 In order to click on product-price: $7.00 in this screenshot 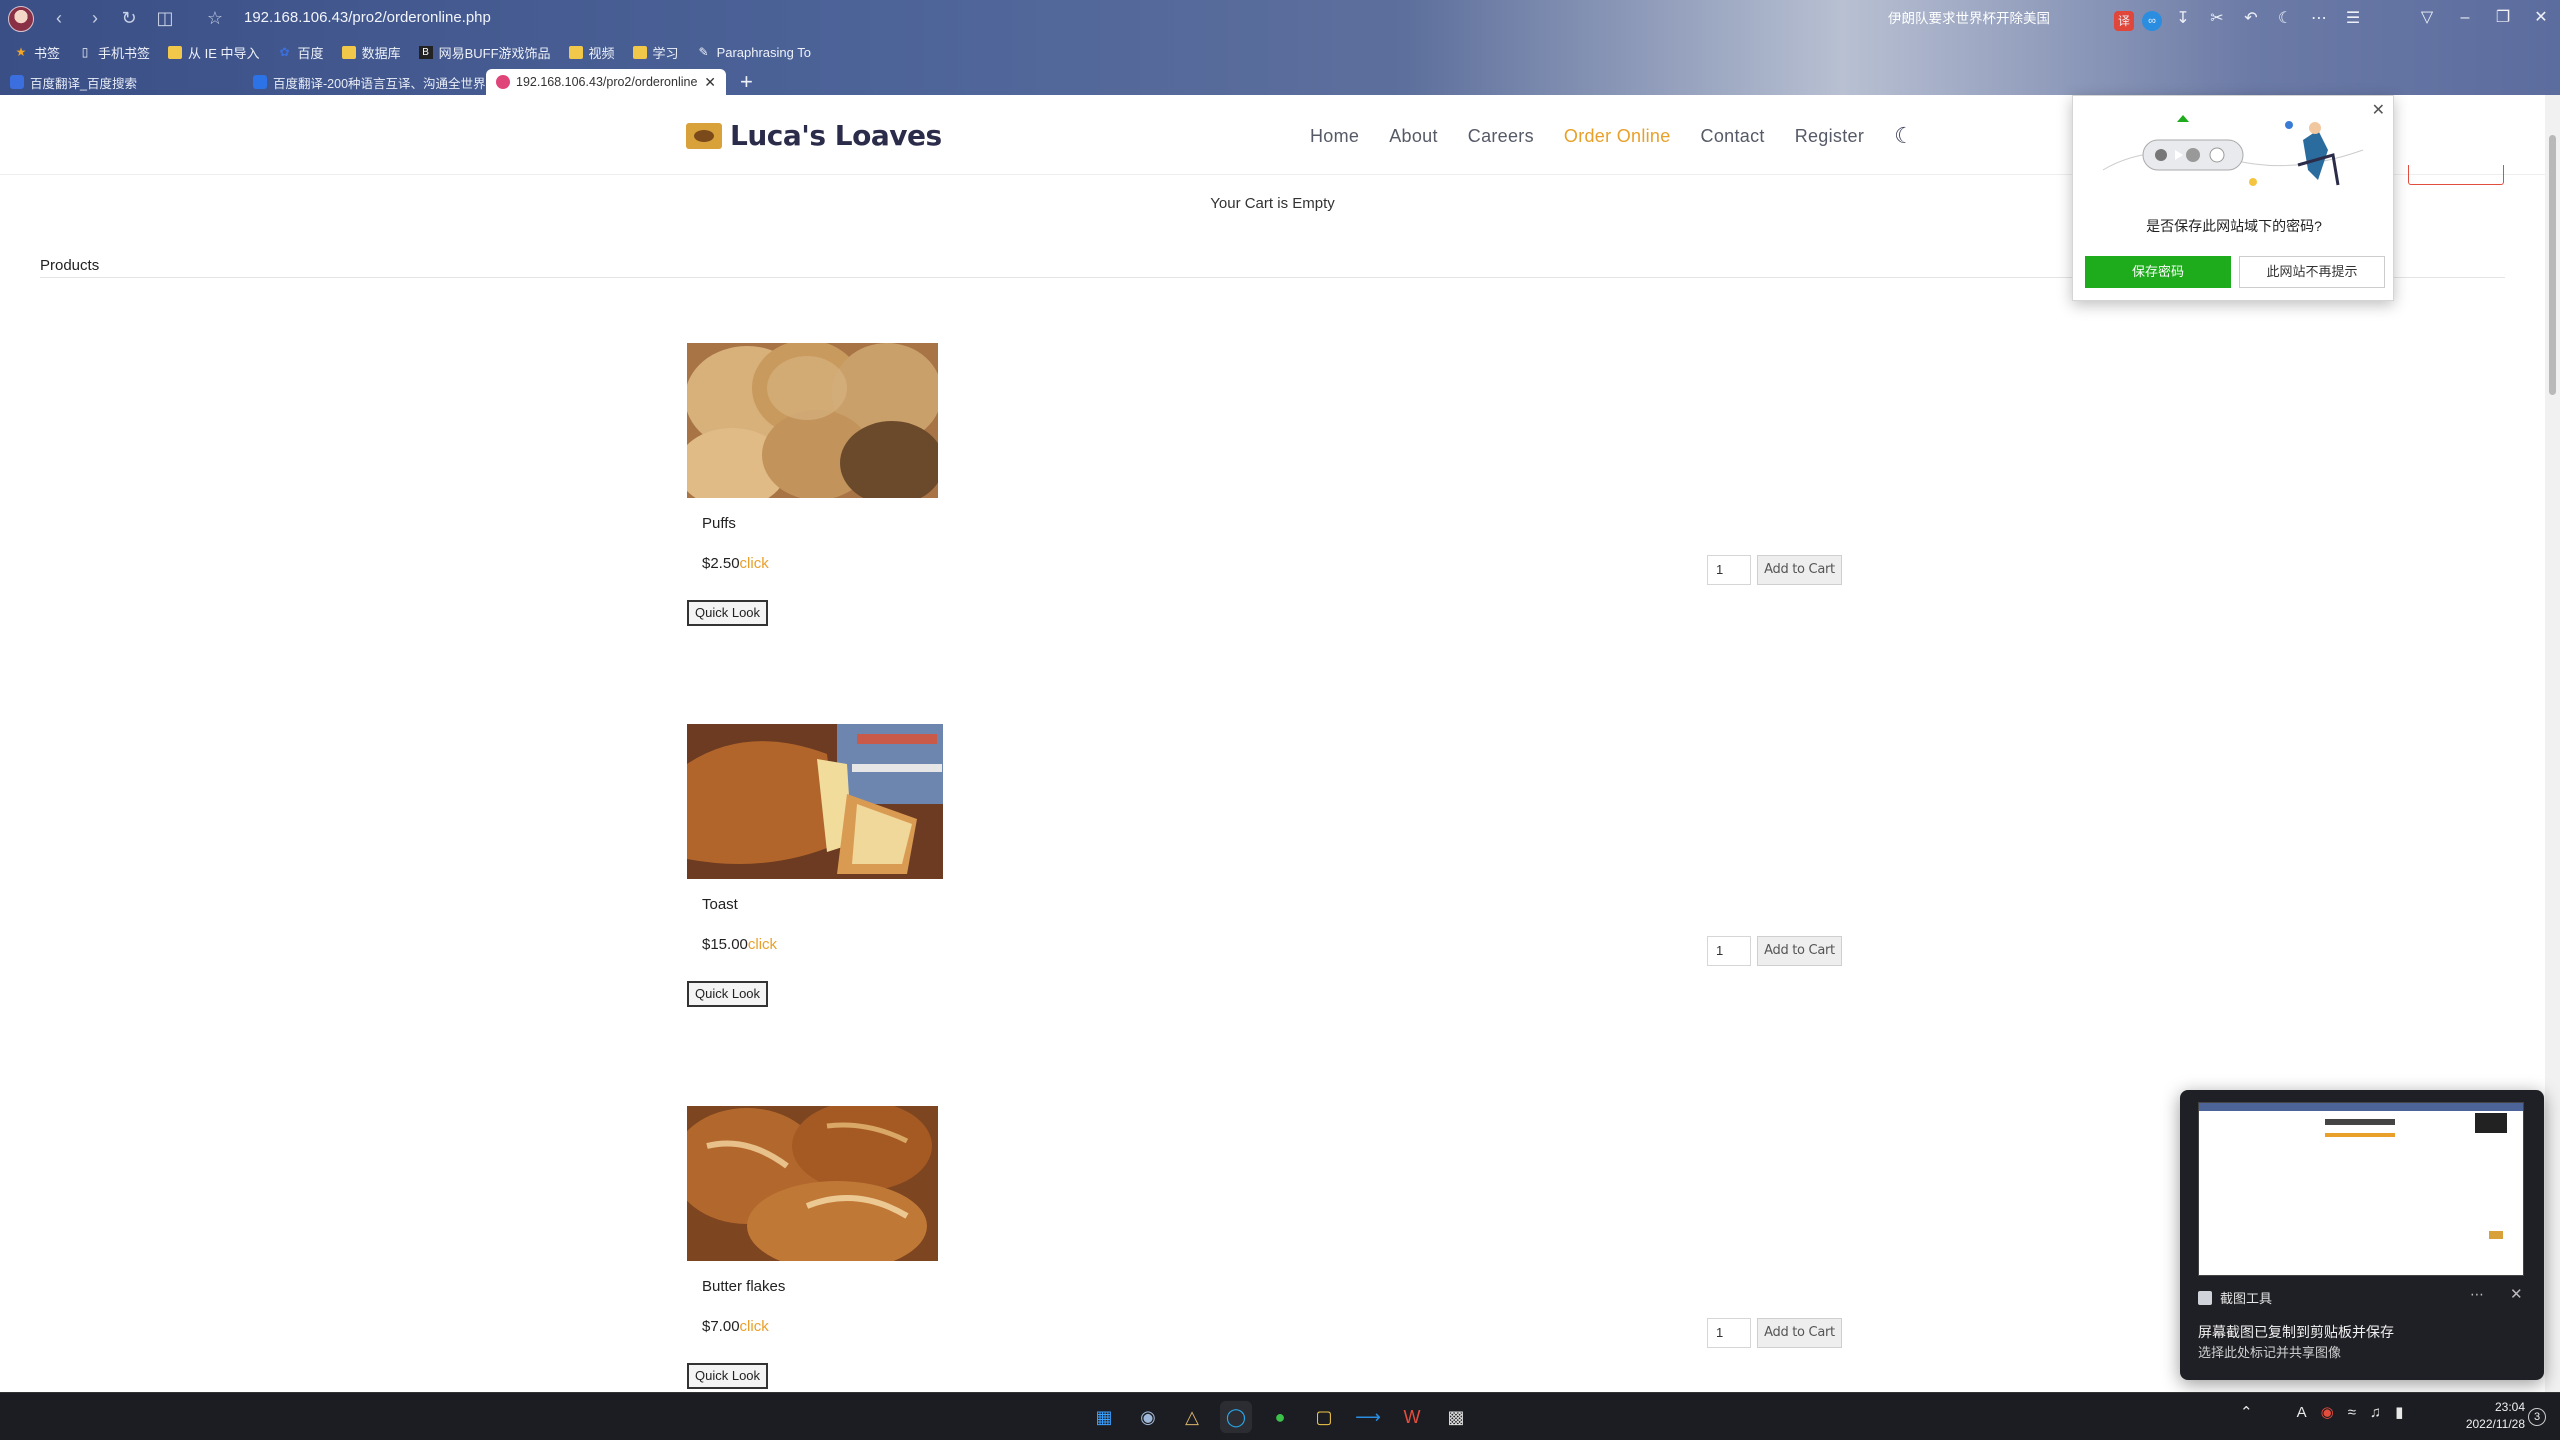, I will do `click(721, 1326)`.